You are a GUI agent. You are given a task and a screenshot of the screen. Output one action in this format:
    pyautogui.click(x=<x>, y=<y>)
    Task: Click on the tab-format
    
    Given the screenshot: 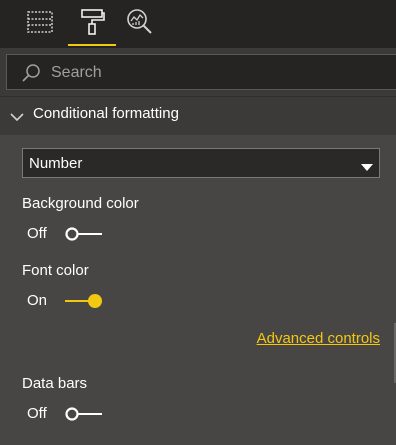 What is the action you would take?
    pyautogui.click(x=92, y=24)
    